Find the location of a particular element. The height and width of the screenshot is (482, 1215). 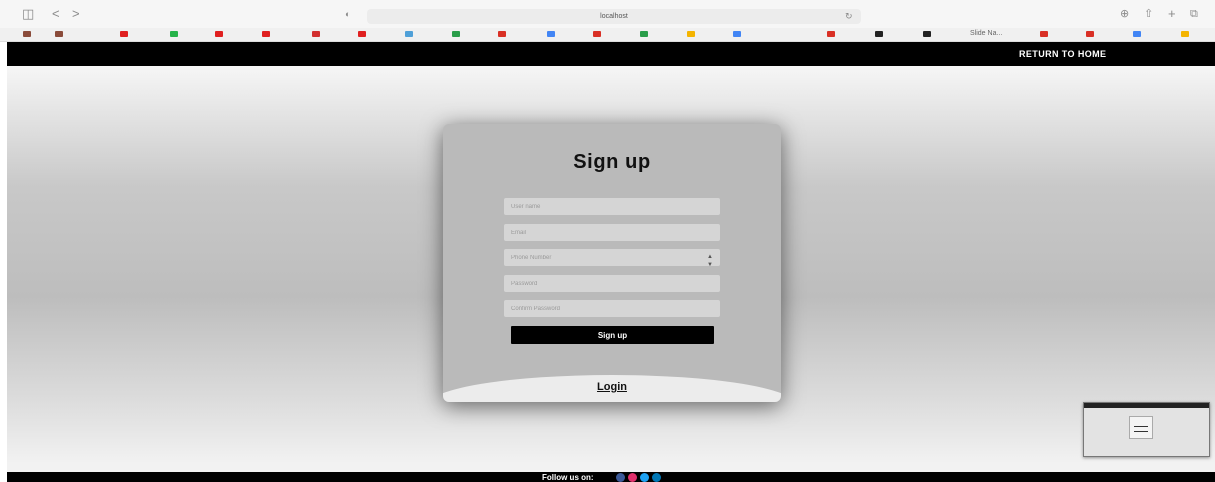

password-input is located at coordinates (612, 283).